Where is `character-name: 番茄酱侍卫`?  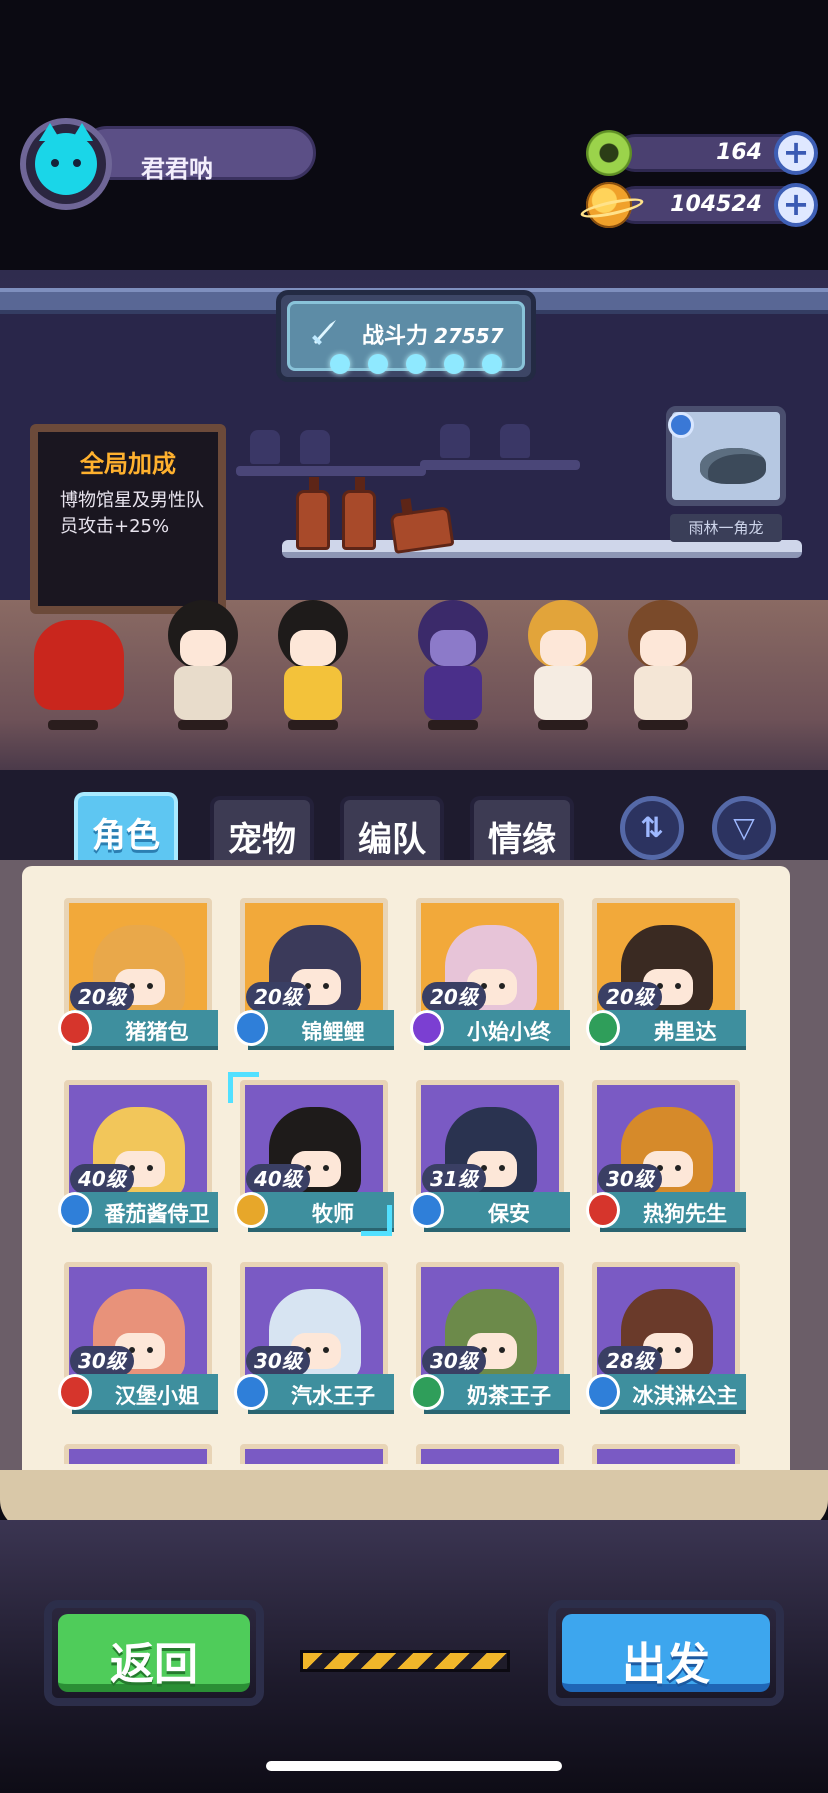 character-name: 番茄酱侍卫 is located at coordinates (157, 1214).